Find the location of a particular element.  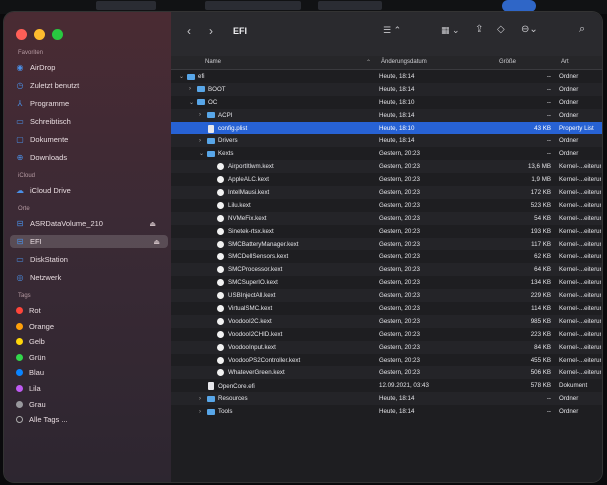

sidebar-section-header: Tags is located at coordinates (24, 296).